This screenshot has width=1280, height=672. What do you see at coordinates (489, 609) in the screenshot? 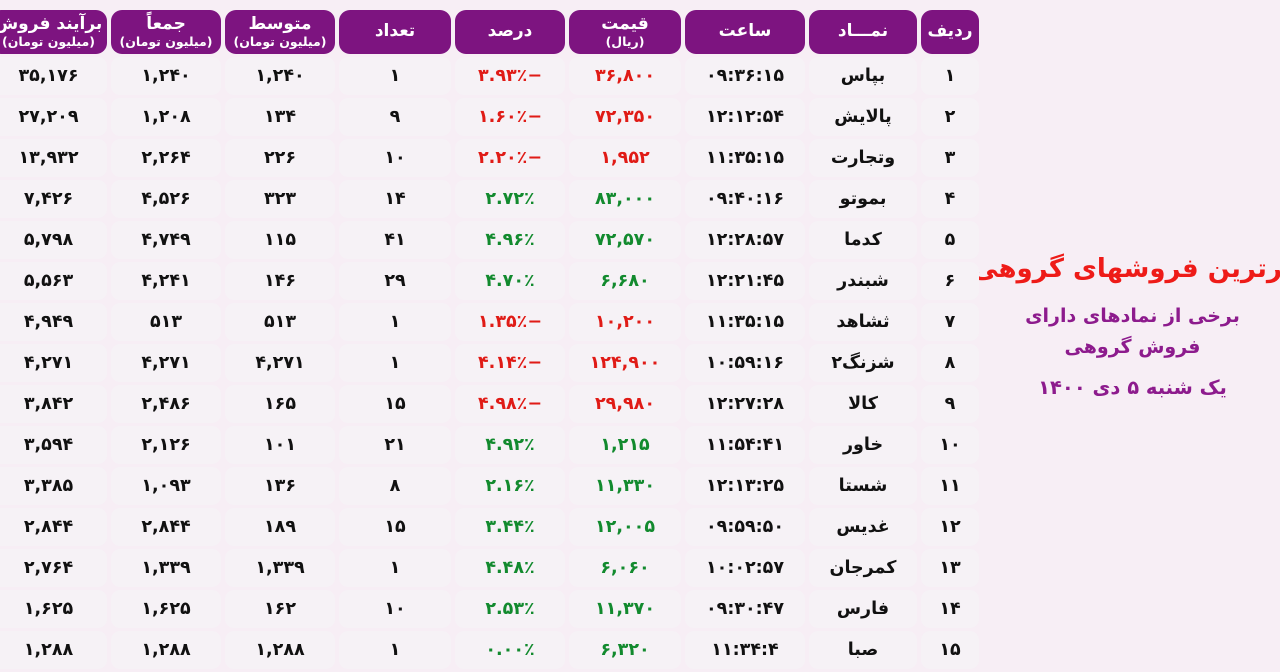
I see `table-row: ۱۴ فارس ۰۹:۳۰:۴۷ ۱۱,۳۷۰ ۲.۵۳٪ ۱۰ ۱۶۲ ۱,۶۲۵ ۱,۶۲۵` at bounding box center [489, 609].